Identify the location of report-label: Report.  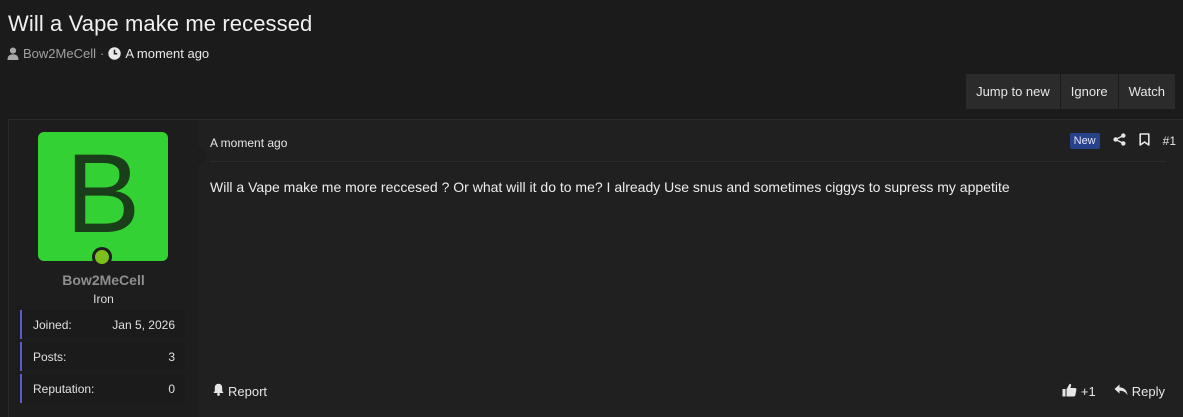
(248, 391).